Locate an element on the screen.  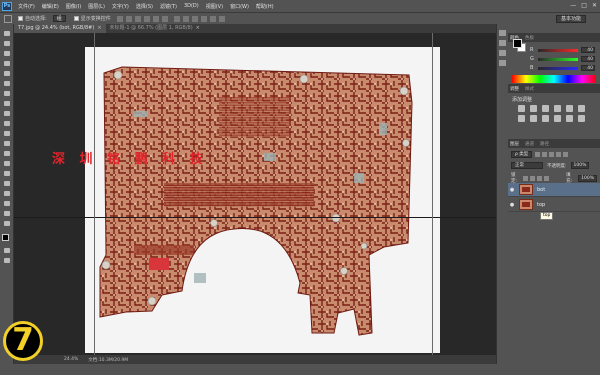
align-left-icon is located at coordinates (146, 18).